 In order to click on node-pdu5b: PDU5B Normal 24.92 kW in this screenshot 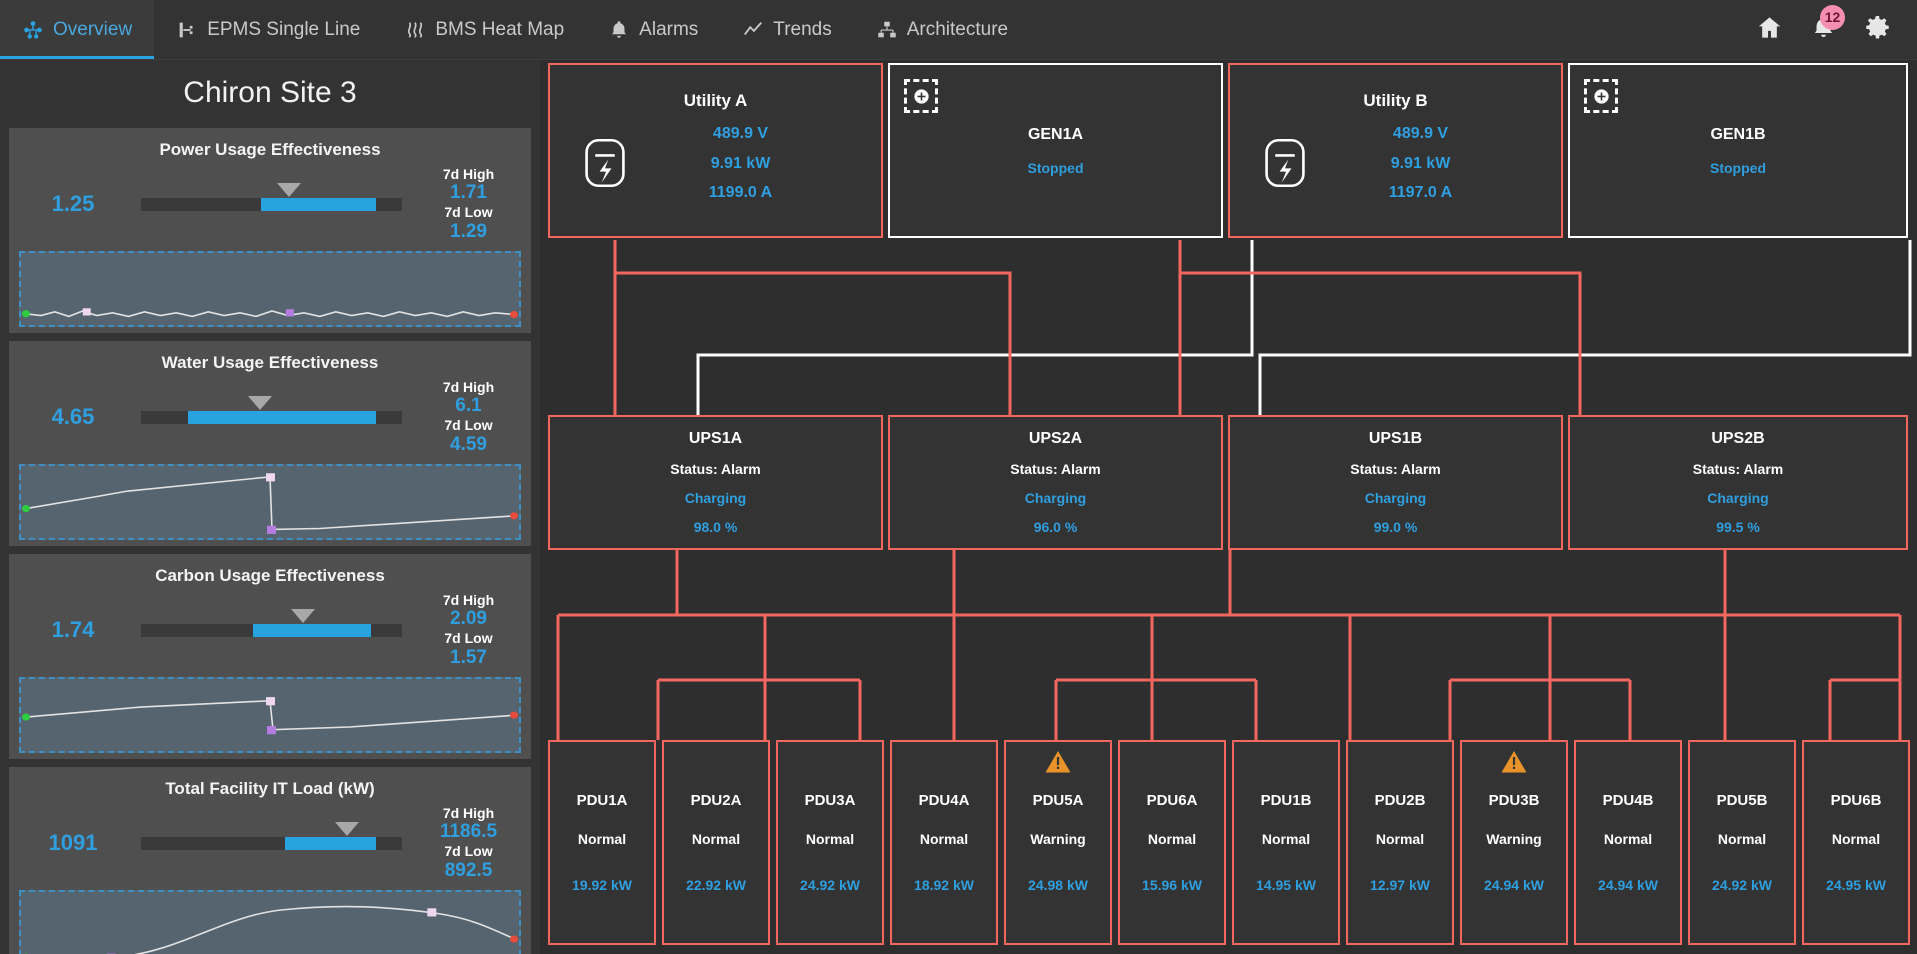, I will do `click(1742, 842)`.